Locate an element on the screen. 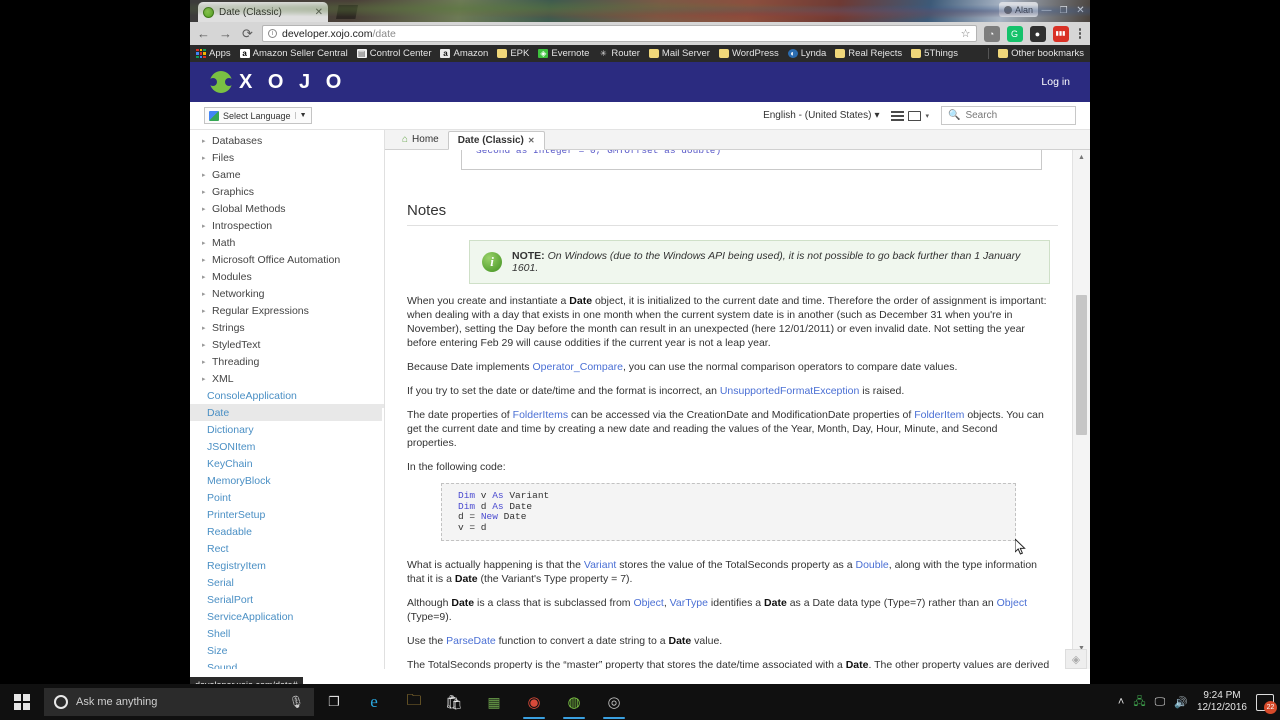 The height and width of the screenshot is (720, 1280). sidebar-item-dictionary: Dictionary is located at coordinates (287, 429).